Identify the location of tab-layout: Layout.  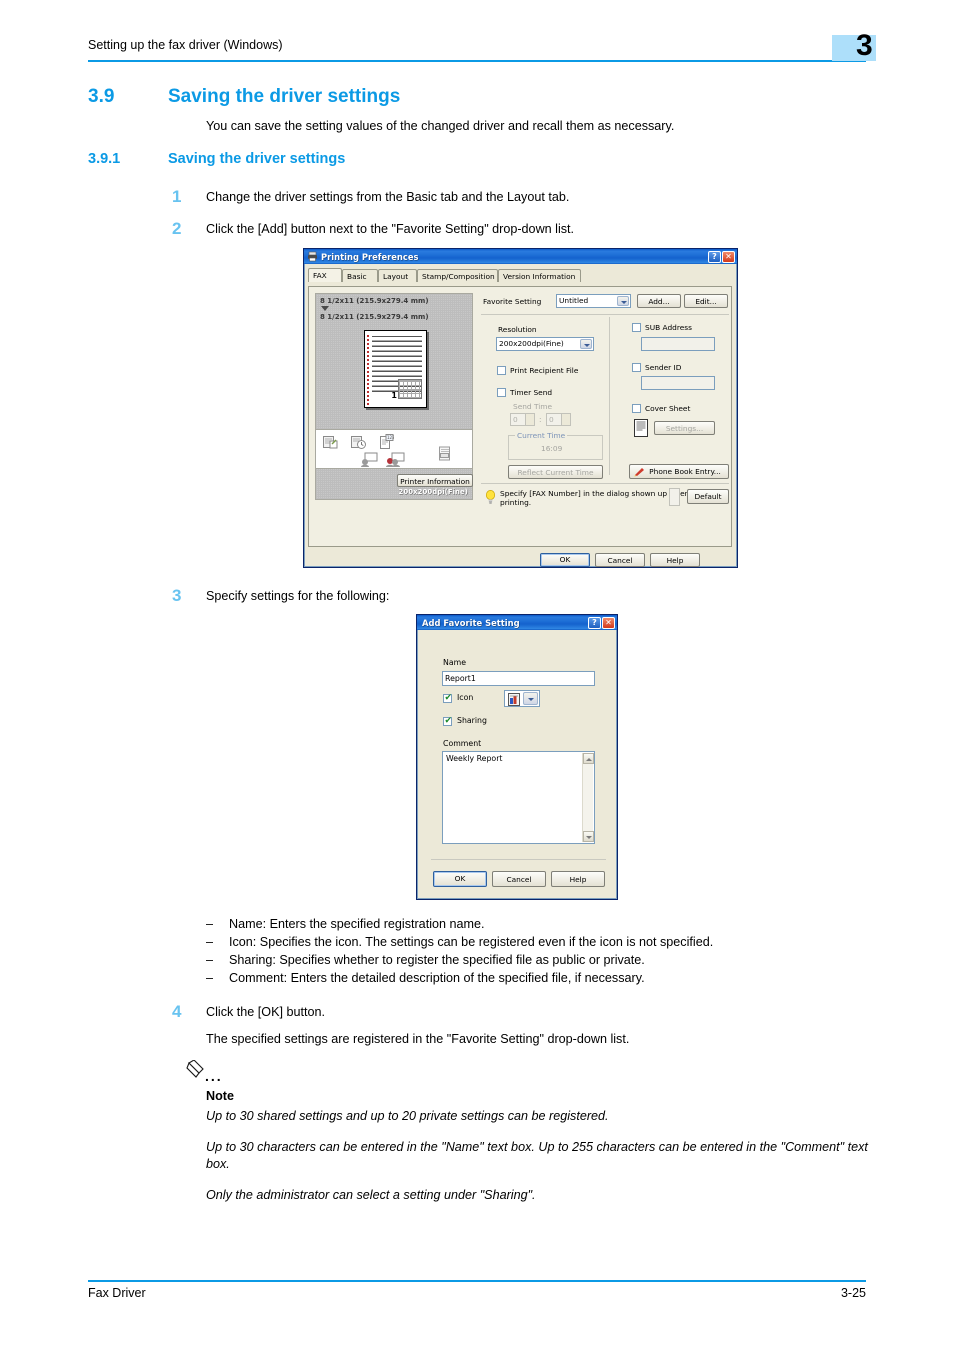
(397, 275).